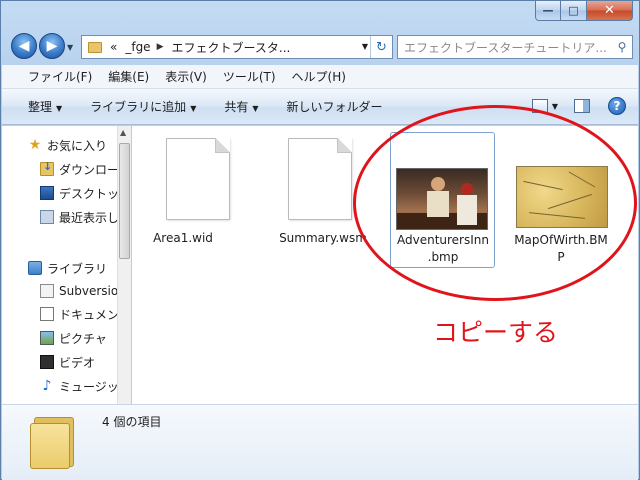 The image size is (640, 480). Describe the element at coordinates (88, 169) in the screenshot. I see `nav-downloads-label: ダウンロード` at that location.